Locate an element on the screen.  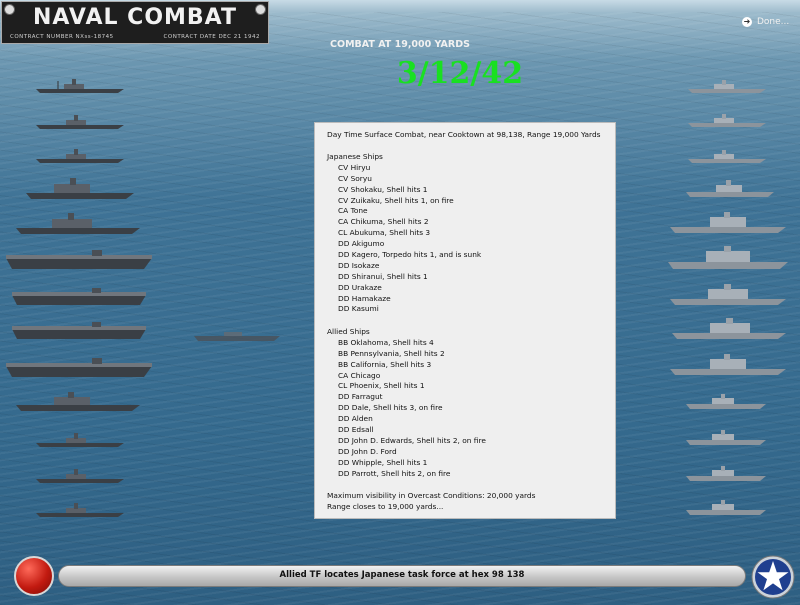
japanese-ship-entry: DD Akigumo is located at coordinates (361, 244).